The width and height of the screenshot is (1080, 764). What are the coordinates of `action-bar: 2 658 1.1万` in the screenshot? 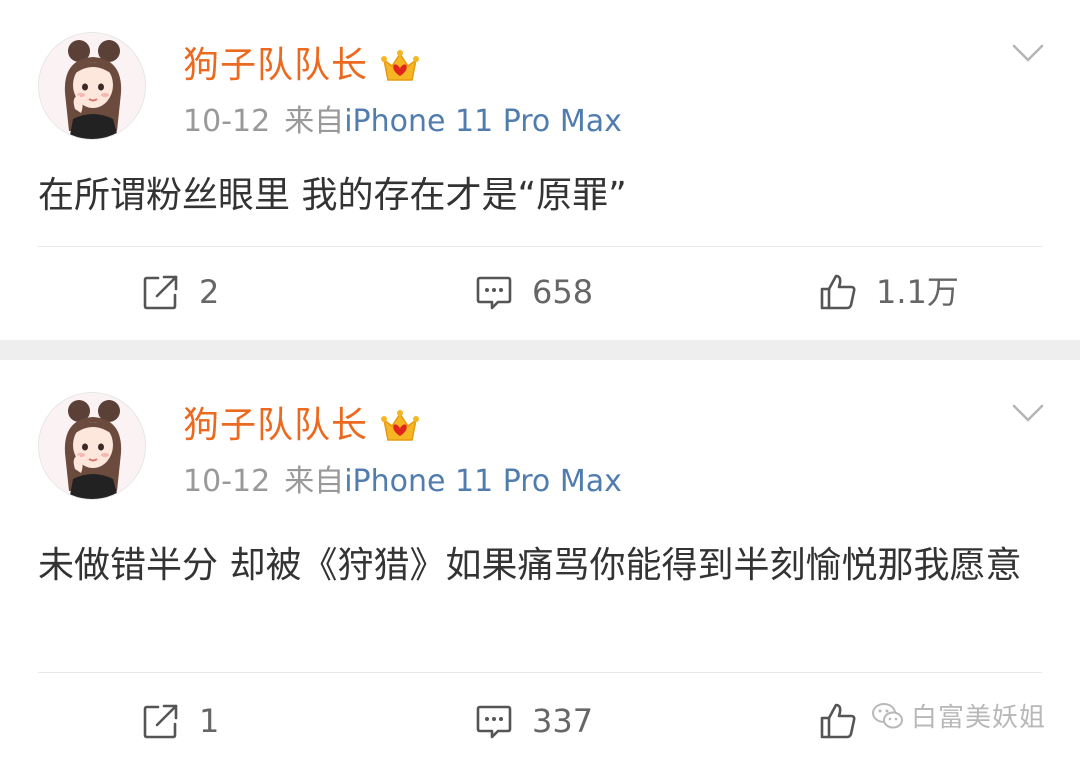 It's located at (540, 292).